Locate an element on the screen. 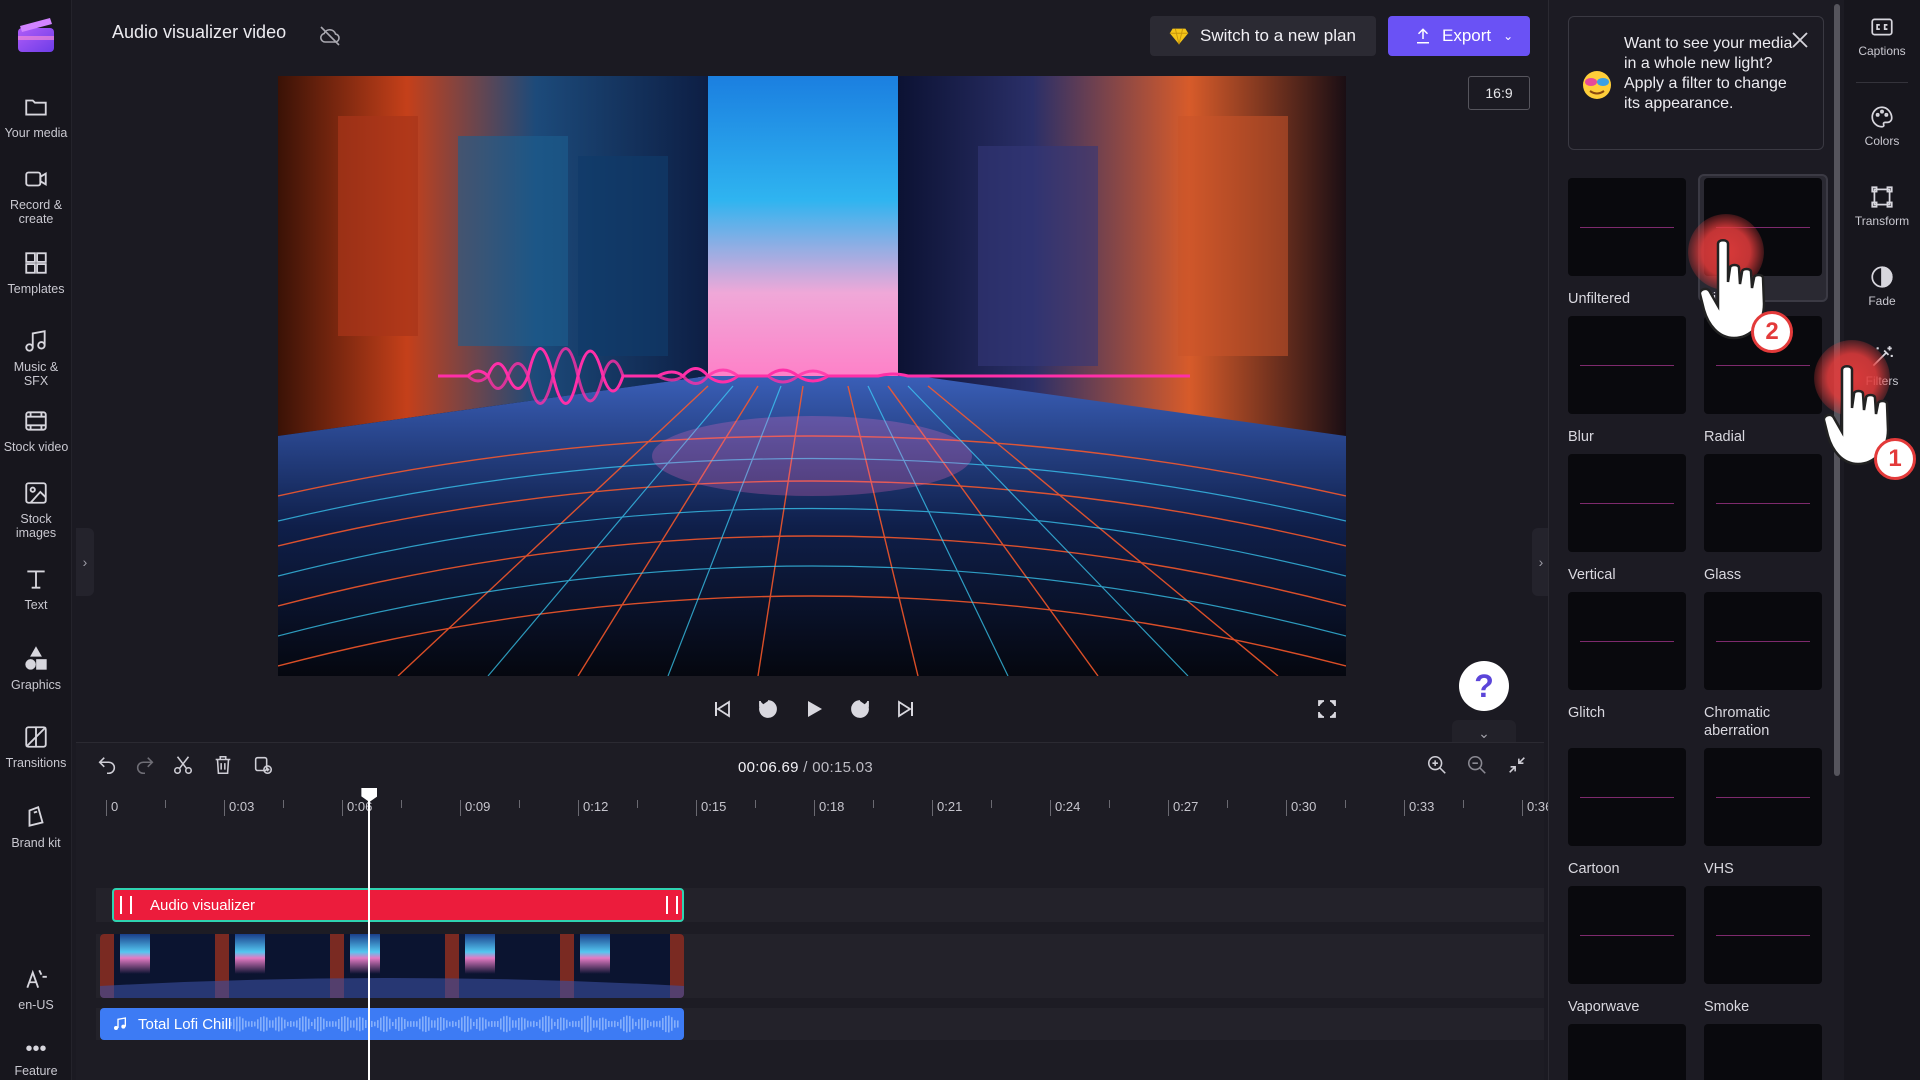  skip-to-start-button is located at coordinates (722, 709).